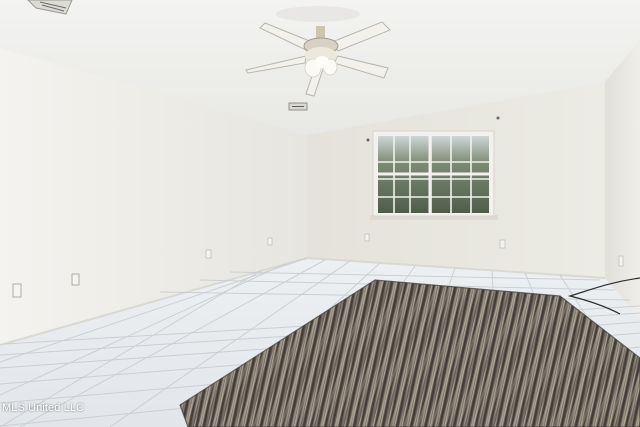  Describe the element at coordinates (434, 175) in the screenshot. I see `window` at that location.